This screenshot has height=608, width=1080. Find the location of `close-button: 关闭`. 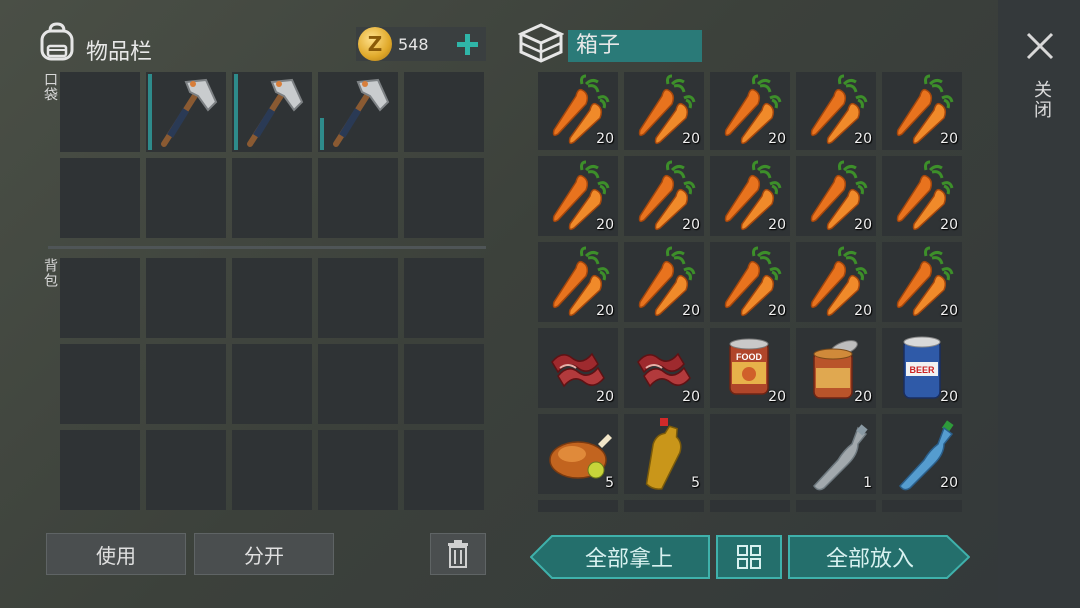

close-button: 关闭 is located at coordinates (1040, 78).